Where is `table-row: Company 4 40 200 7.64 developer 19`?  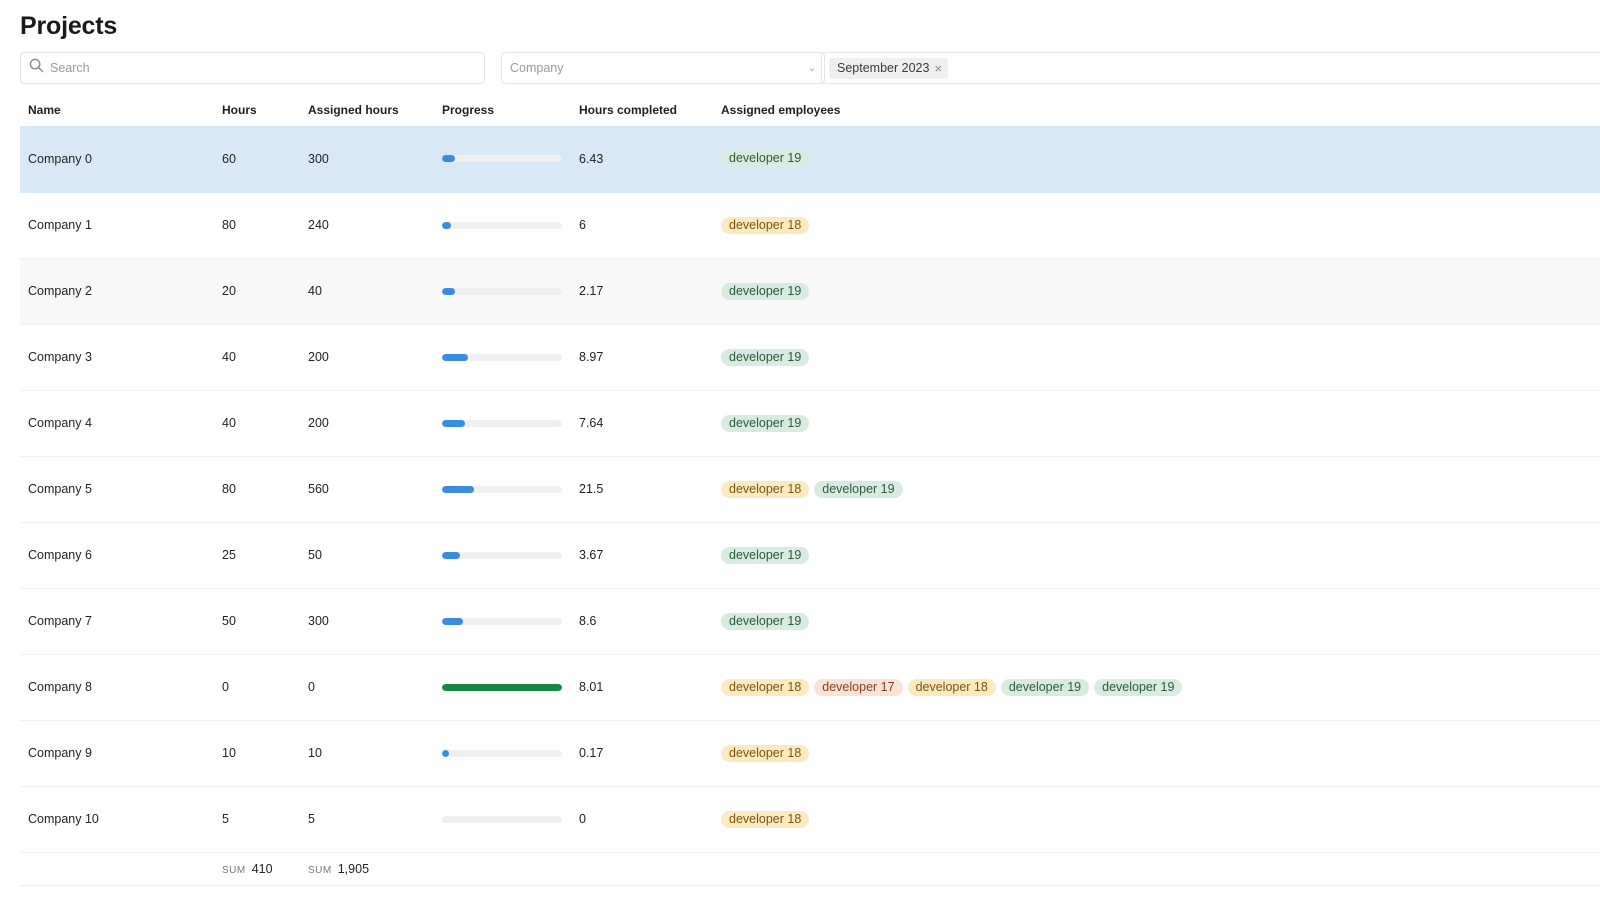
table-row: Company 4 40 200 7.64 developer 19 is located at coordinates (810, 423).